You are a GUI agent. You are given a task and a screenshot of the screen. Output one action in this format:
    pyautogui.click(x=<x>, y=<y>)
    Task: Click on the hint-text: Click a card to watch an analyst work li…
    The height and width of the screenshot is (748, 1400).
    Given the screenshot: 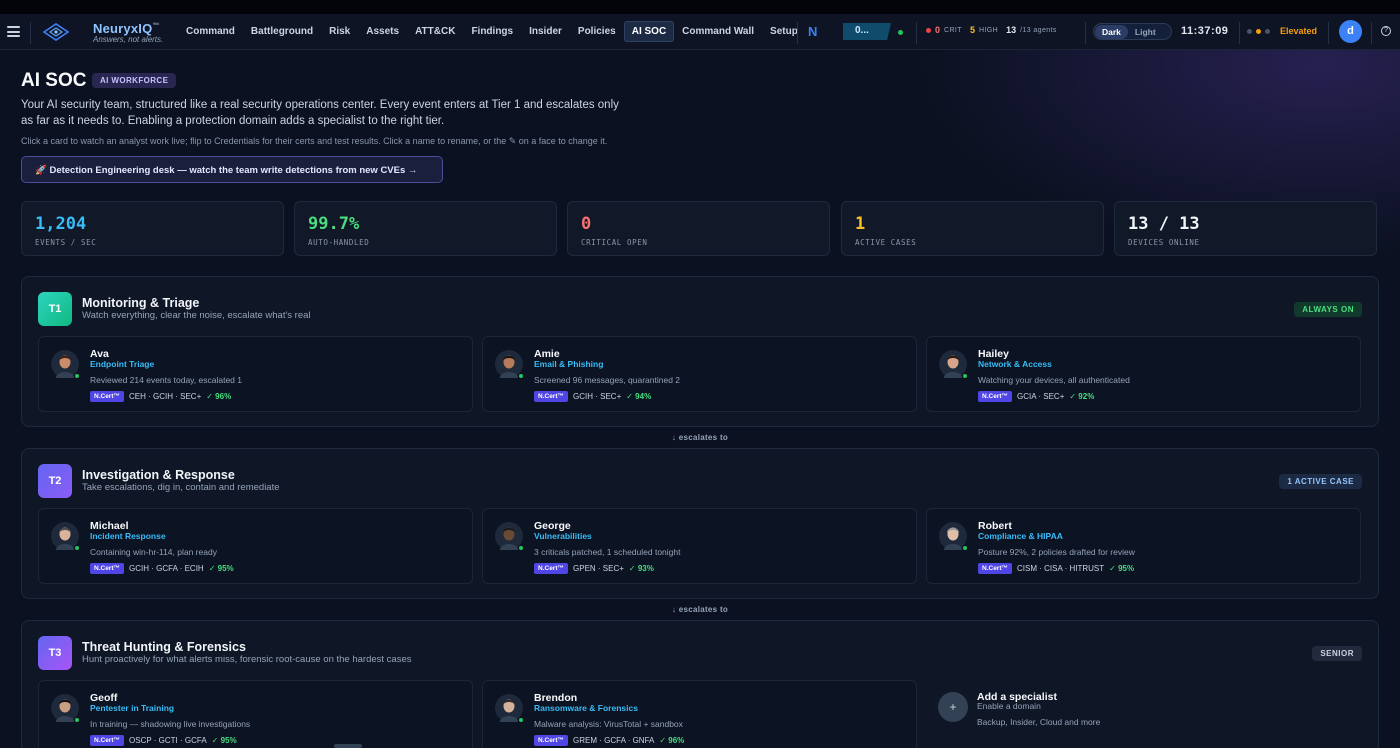 What is the action you would take?
    pyautogui.click(x=314, y=141)
    